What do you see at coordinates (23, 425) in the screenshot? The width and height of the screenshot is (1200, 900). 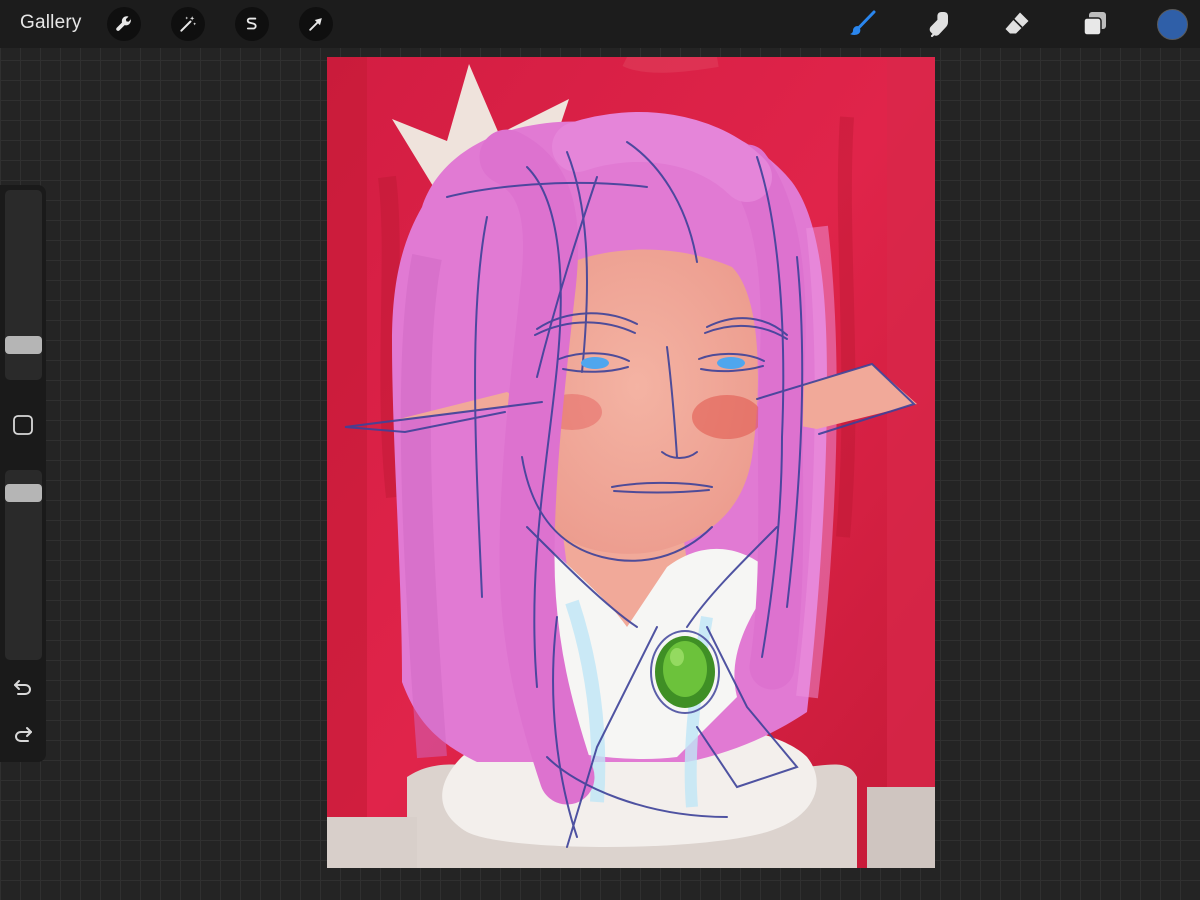 I see `modify-square-icon` at bounding box center [23, 425].